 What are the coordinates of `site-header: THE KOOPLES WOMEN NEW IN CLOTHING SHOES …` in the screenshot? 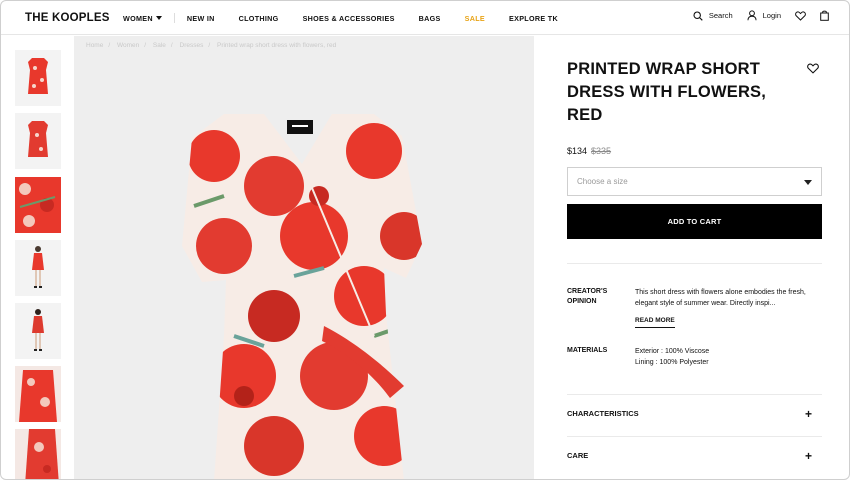 It's located at (425, 18).